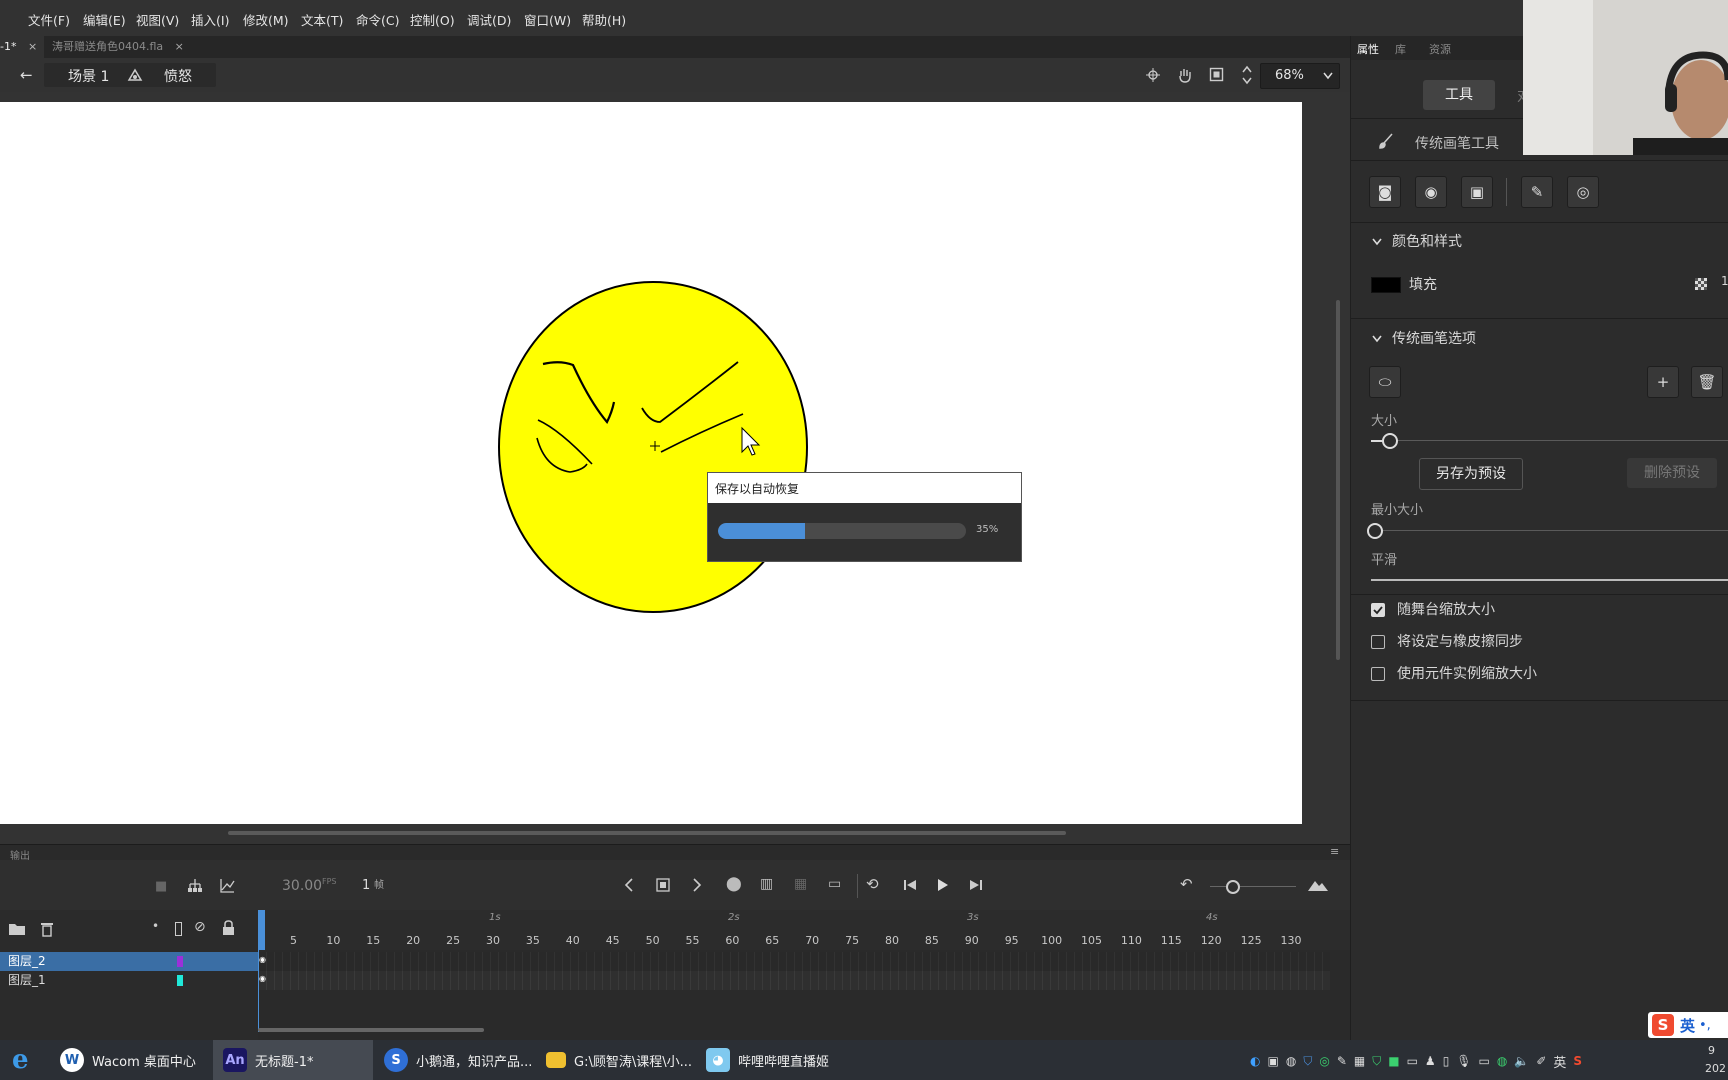 The height and width of the screenshot is (1080, 1728). I want to click on symbol-label: 愤怒, so click(178, 76).